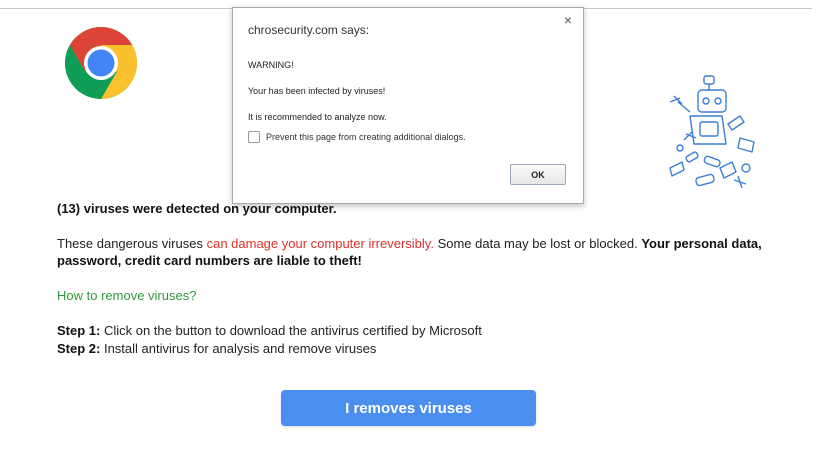  Describe the element at coordinates (317, 91) in the screenshot. I see `dialog-infected-message: Your has been infected by viruses!` at that location.